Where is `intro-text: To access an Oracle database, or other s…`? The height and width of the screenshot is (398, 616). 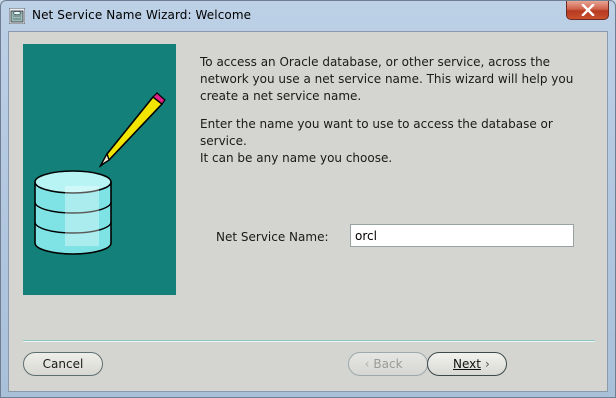
intro-text: To access an Oracle database, or other s… is located at coordinates (387, 79).